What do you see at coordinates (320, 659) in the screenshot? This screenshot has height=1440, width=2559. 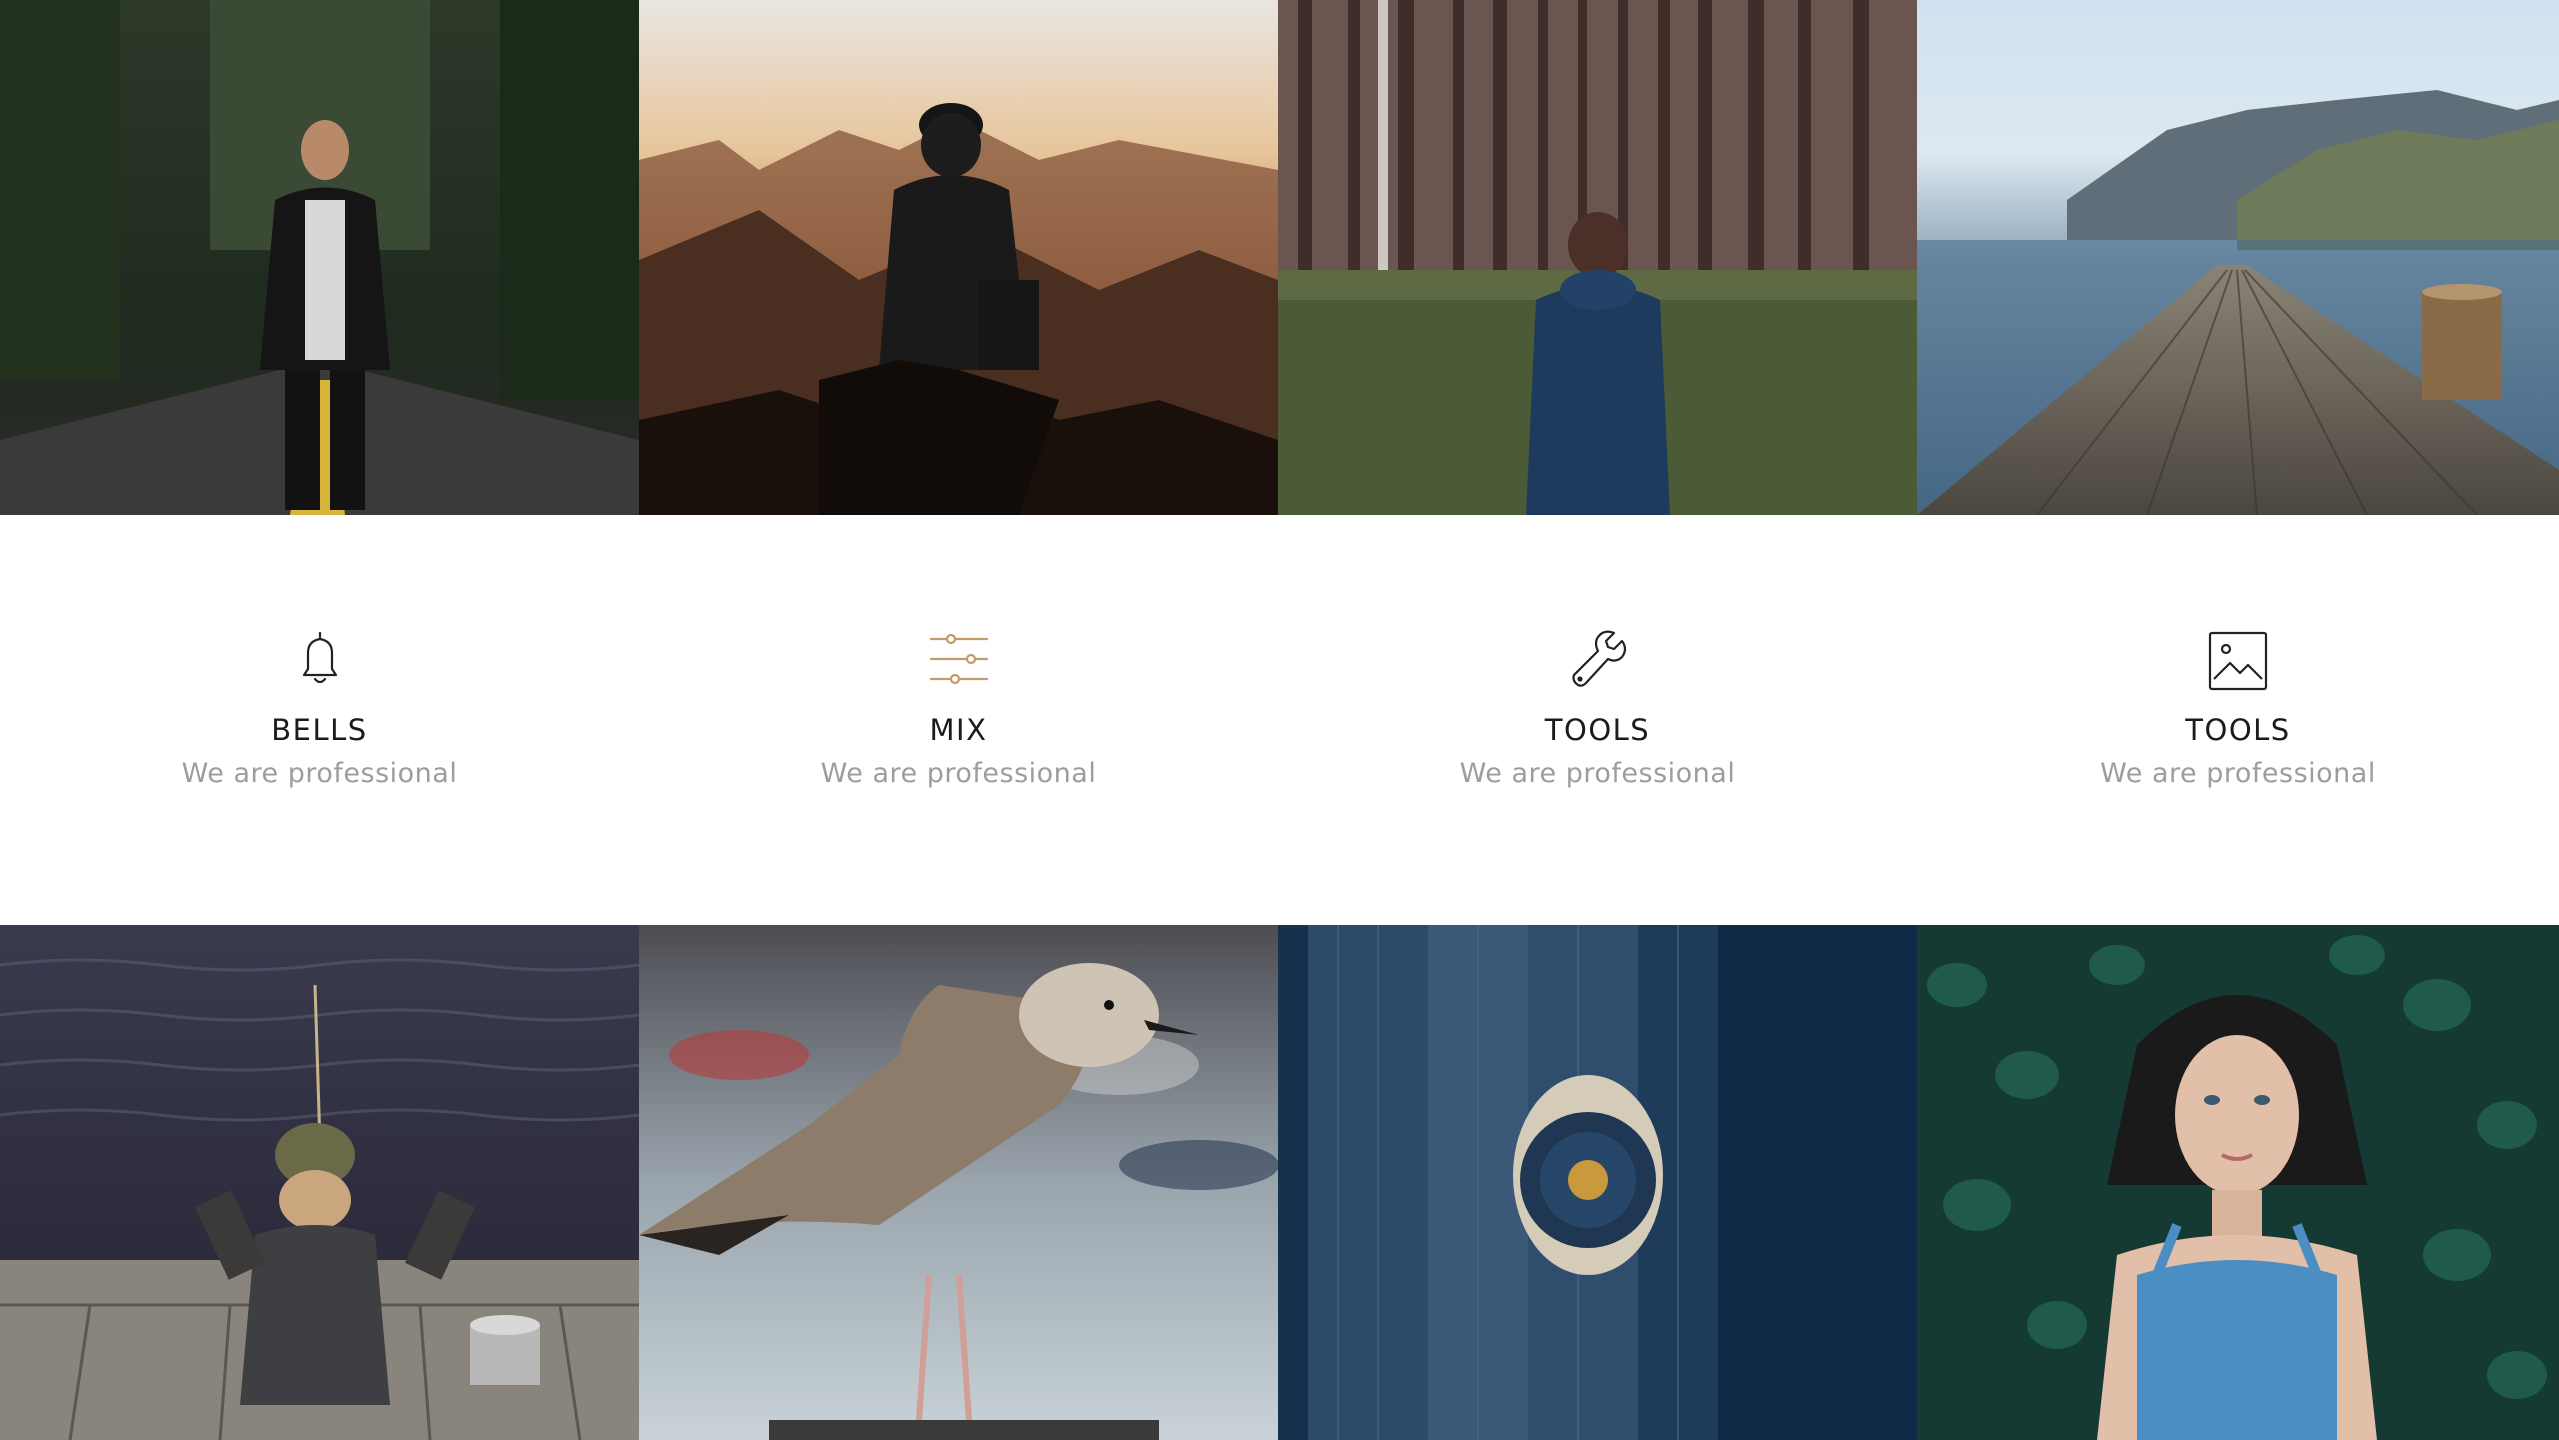 I see `bell-icon` at bounding box center [320, 659].